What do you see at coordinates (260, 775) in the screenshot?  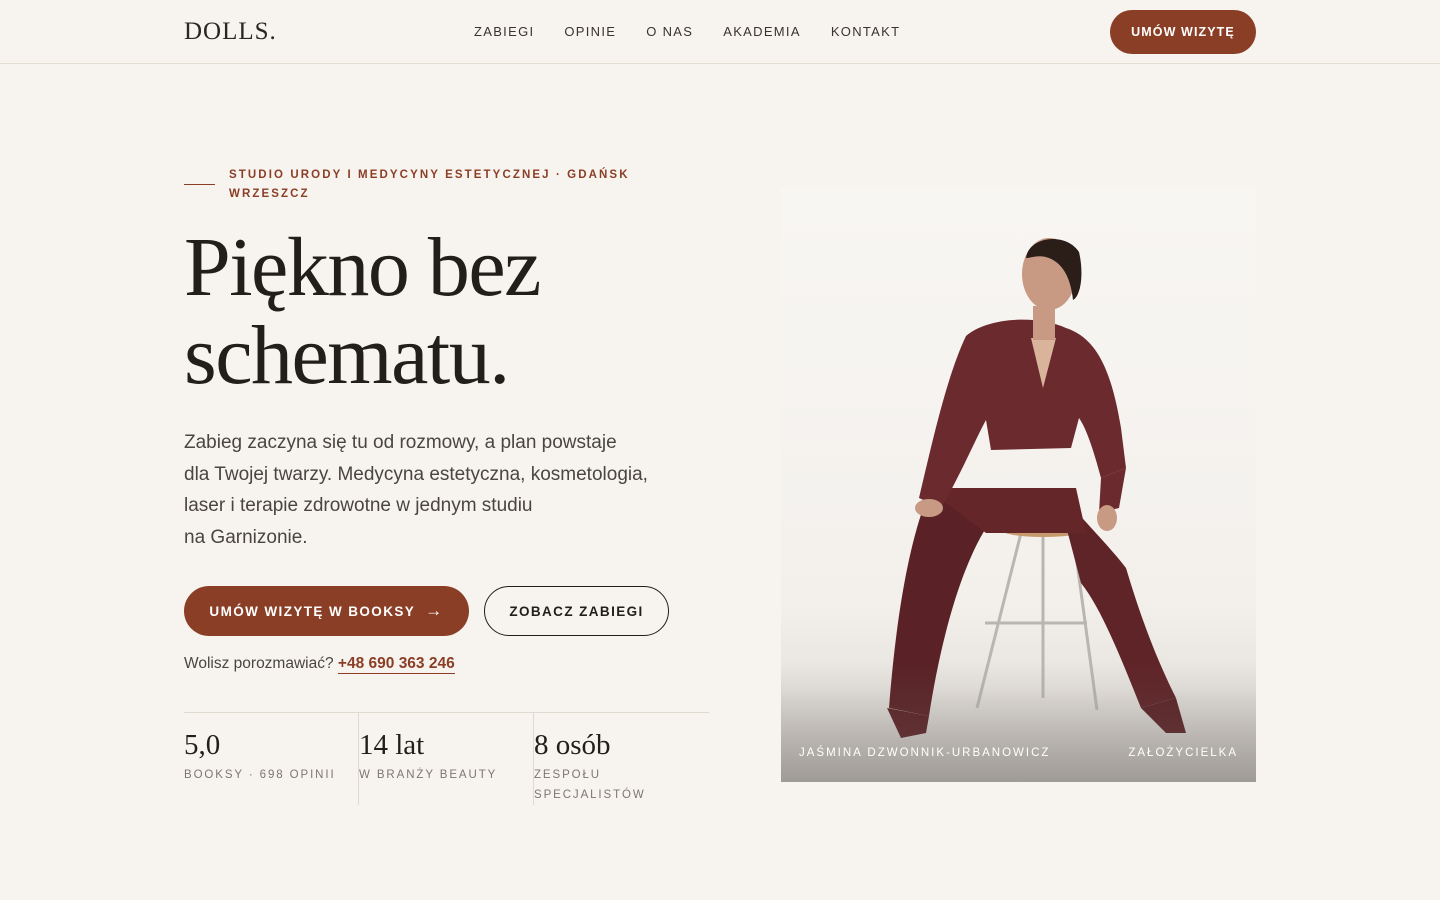 I see `stat-label: BOOKSY · 698 OPINII` at bounding box center [260, 775].